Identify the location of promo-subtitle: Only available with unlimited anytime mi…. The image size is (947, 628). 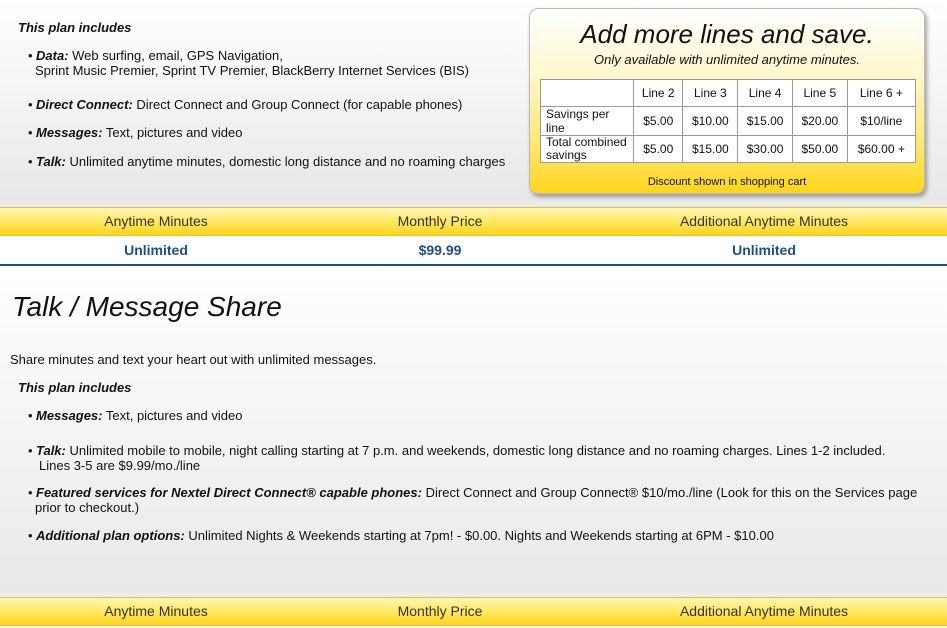
(727, 59).